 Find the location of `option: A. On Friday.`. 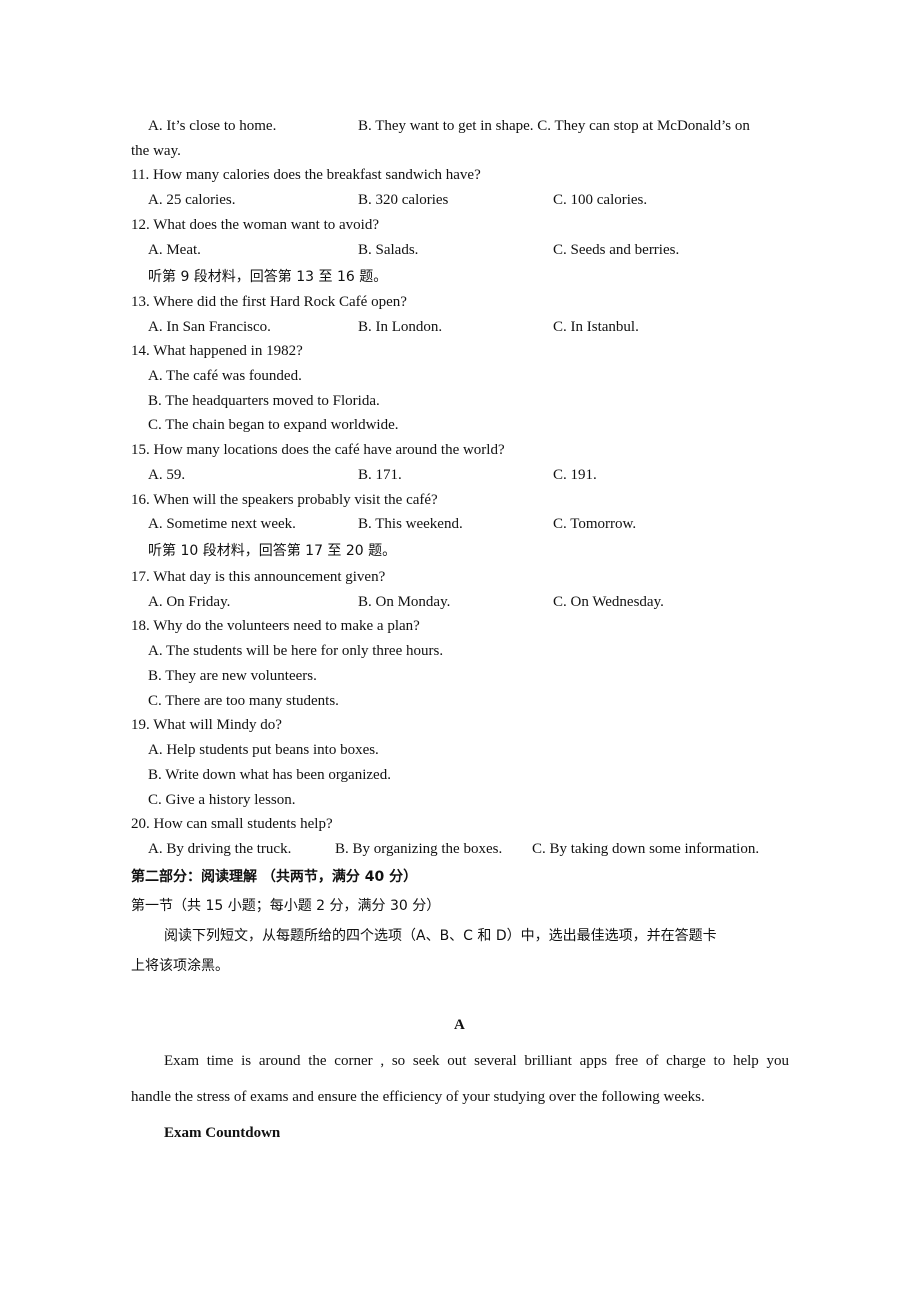

option: A. On Friday. is located at coordinates (189, 602).